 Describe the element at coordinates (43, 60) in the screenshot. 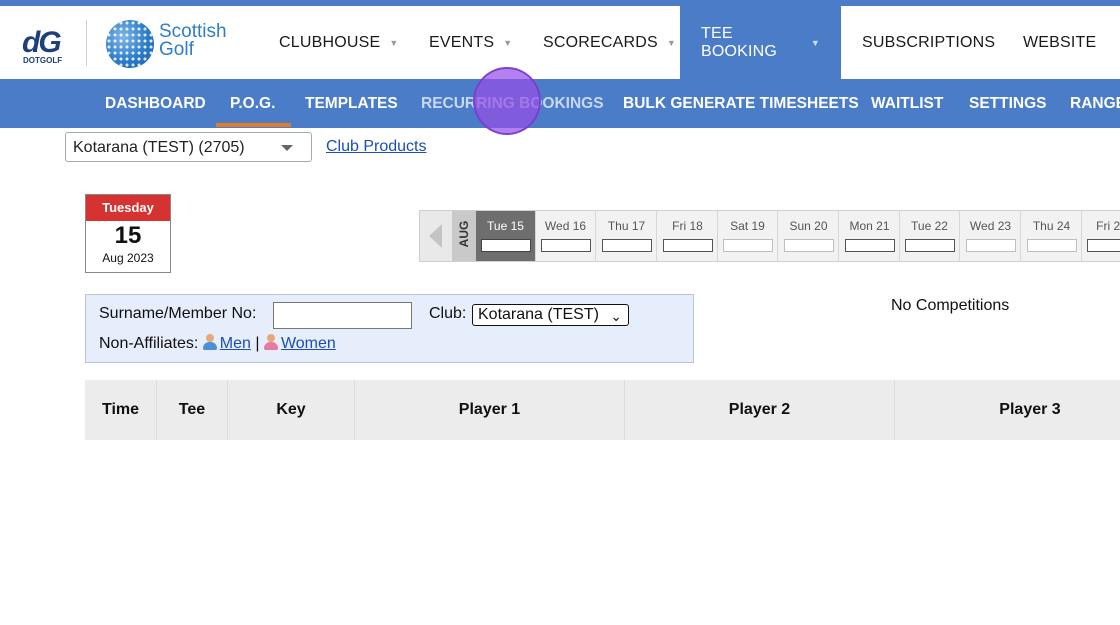

I see `dotgolf-logo-text: DOTGOLF` at that location.